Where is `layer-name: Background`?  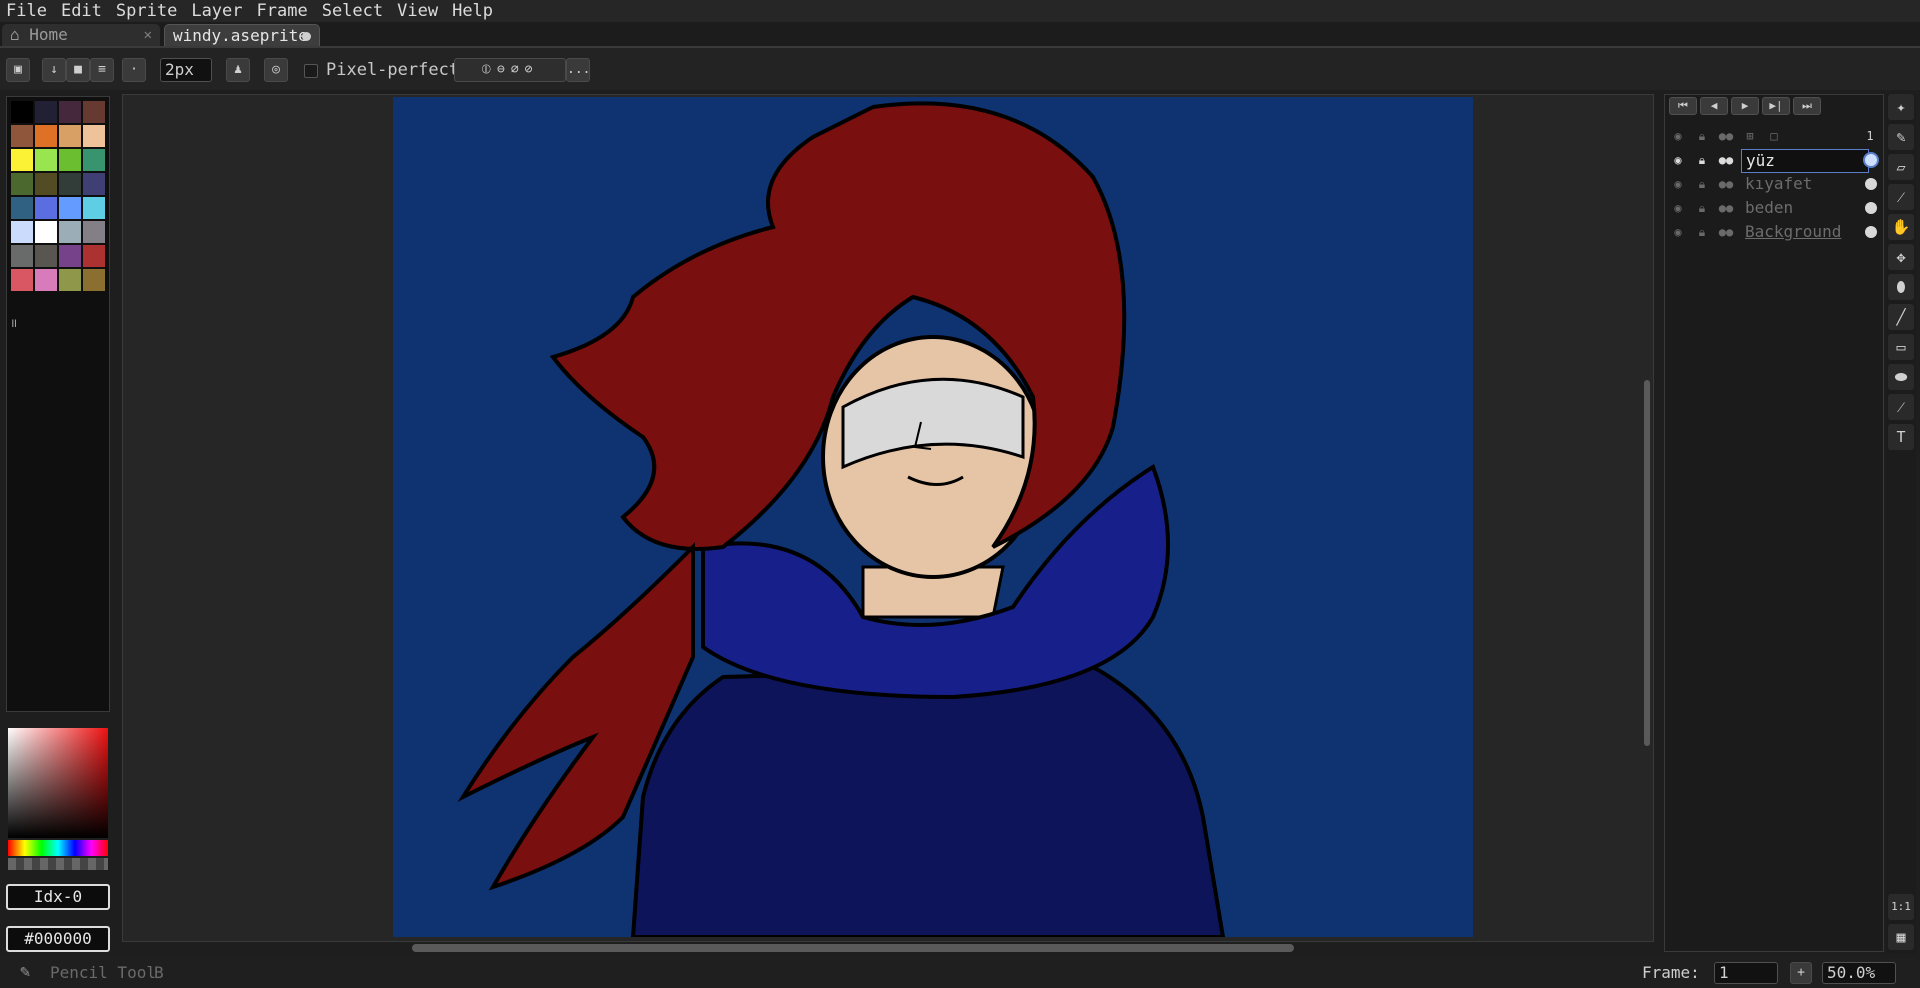
layer-name: Background is located at coordinates (1805, 232).